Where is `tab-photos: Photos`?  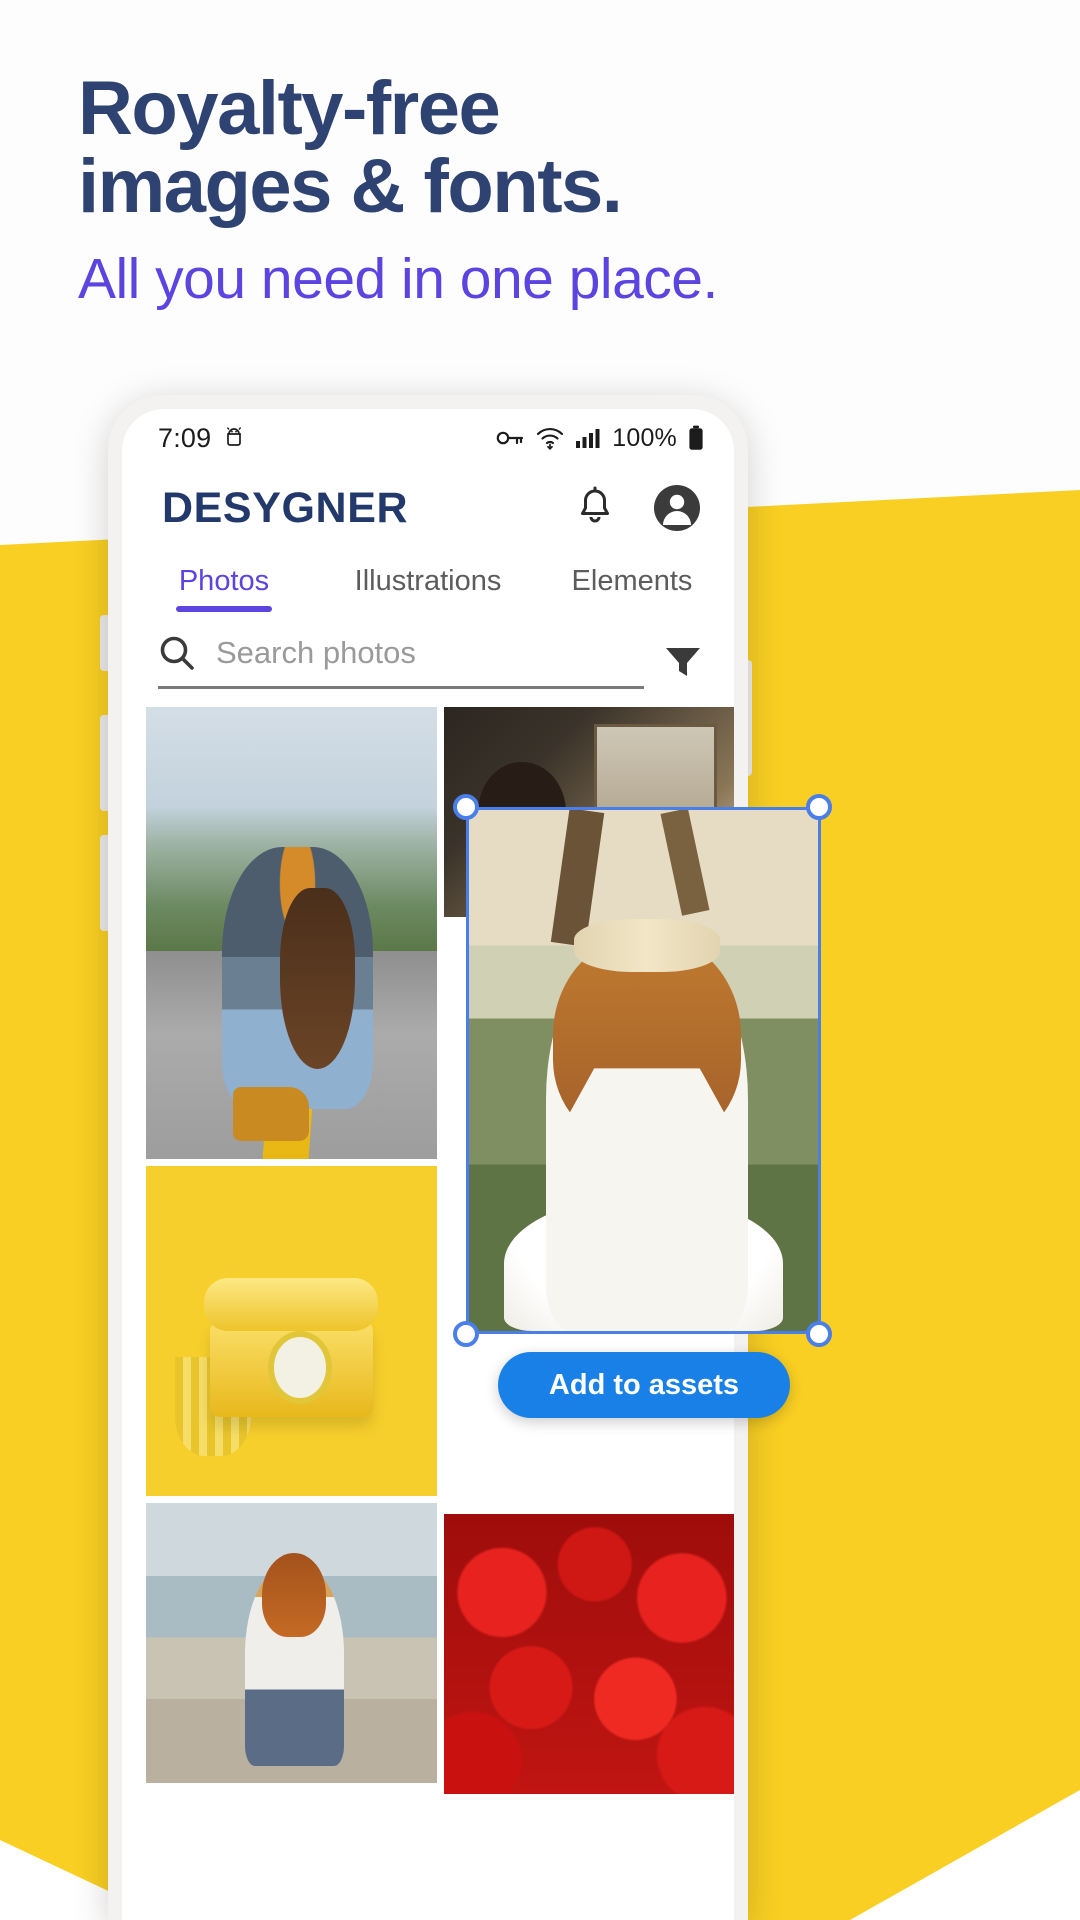
tab-photos: Photos is located at coordinates (224, 588).